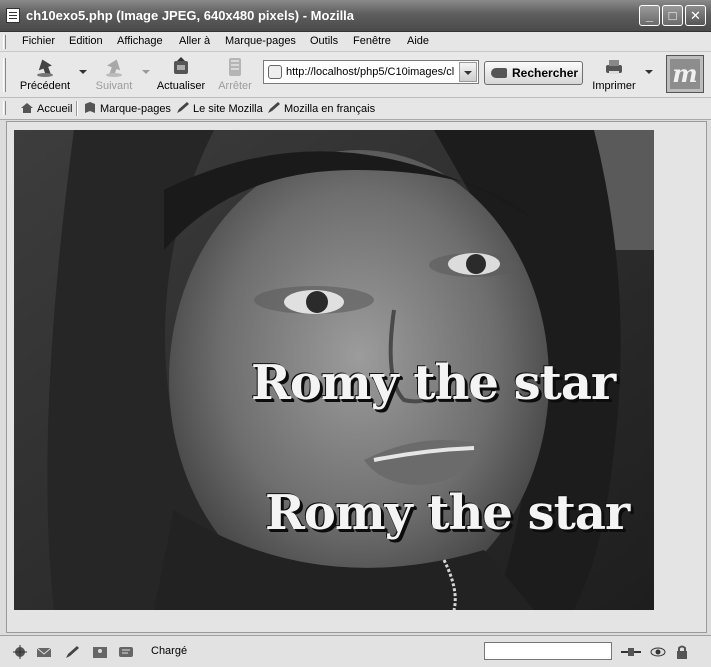  Describe the element at coordinates (20, 652) in the screenshot. I see `navigator-icon` at that location.